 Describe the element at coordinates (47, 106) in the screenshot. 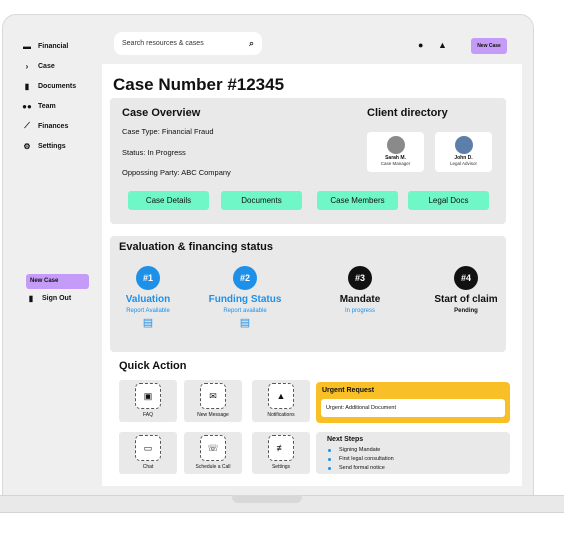

I see `sidebar-item-label: Team` at that location.